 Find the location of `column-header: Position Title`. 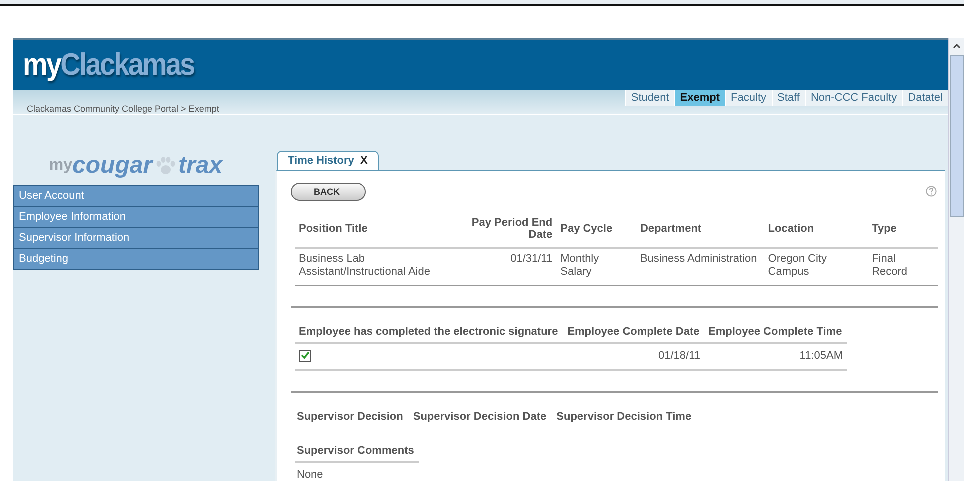

column-header: Position Title is located at coordinates (374, 229).